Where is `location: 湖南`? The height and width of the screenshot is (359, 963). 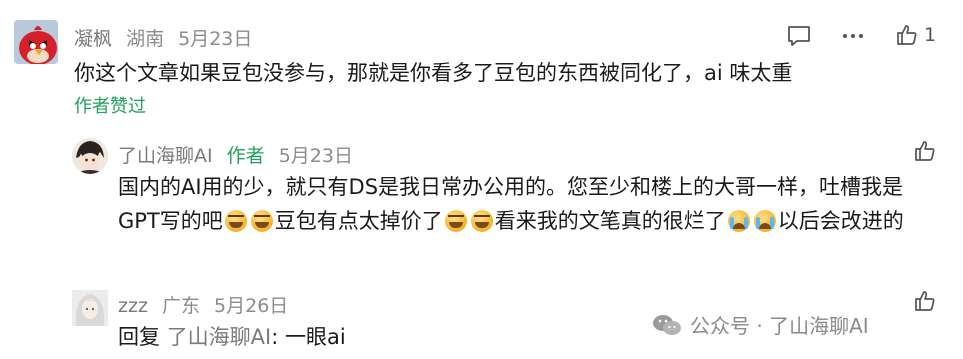 location: 湖南 is located at coordinates (145, 39).